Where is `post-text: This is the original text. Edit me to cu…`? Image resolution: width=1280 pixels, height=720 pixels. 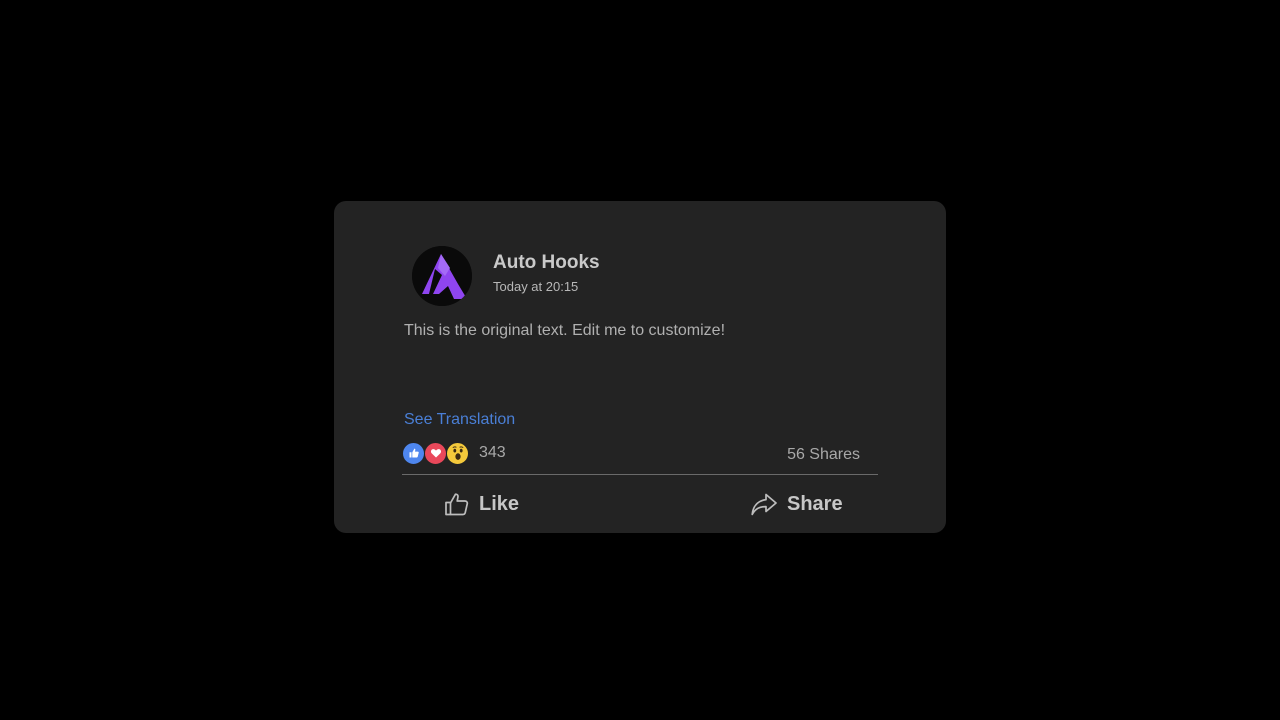
post-text: This is the original text. Edit me to cu… is located at coordinates (565, 330).